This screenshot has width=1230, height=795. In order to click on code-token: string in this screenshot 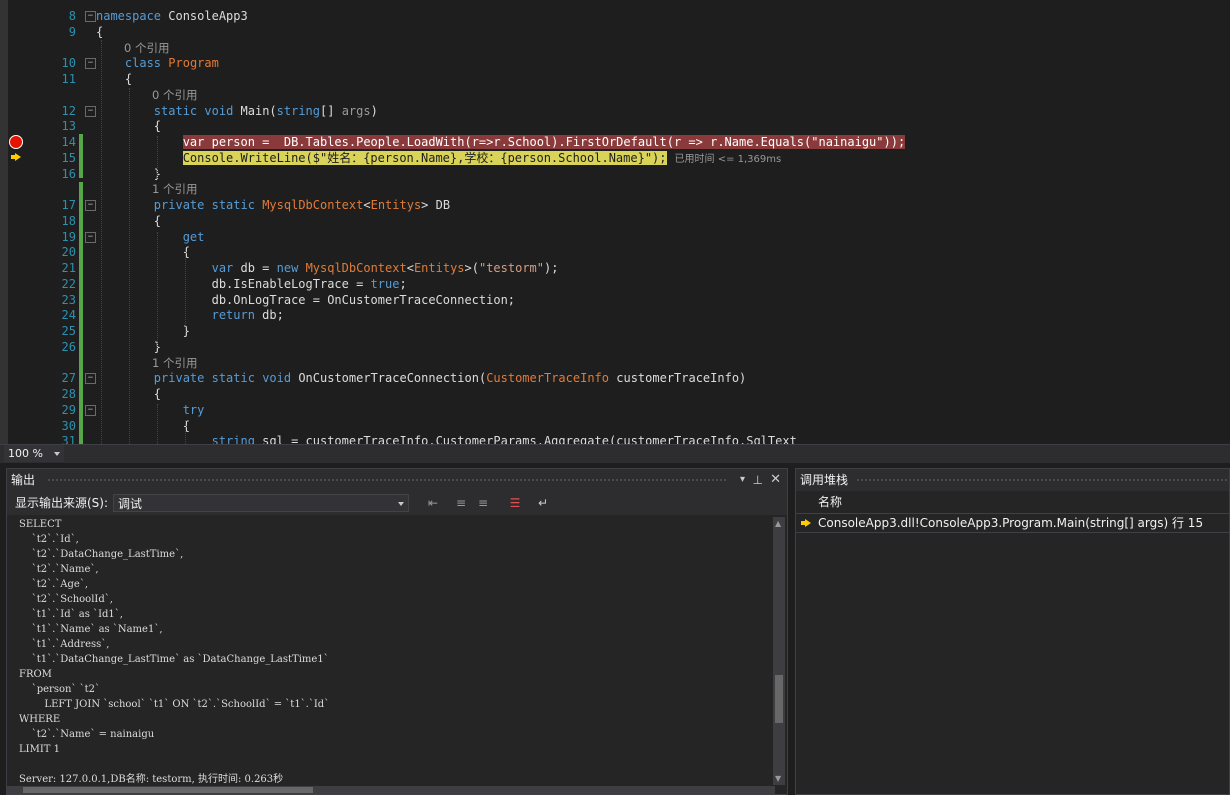, I will do `click(233, 439)`.